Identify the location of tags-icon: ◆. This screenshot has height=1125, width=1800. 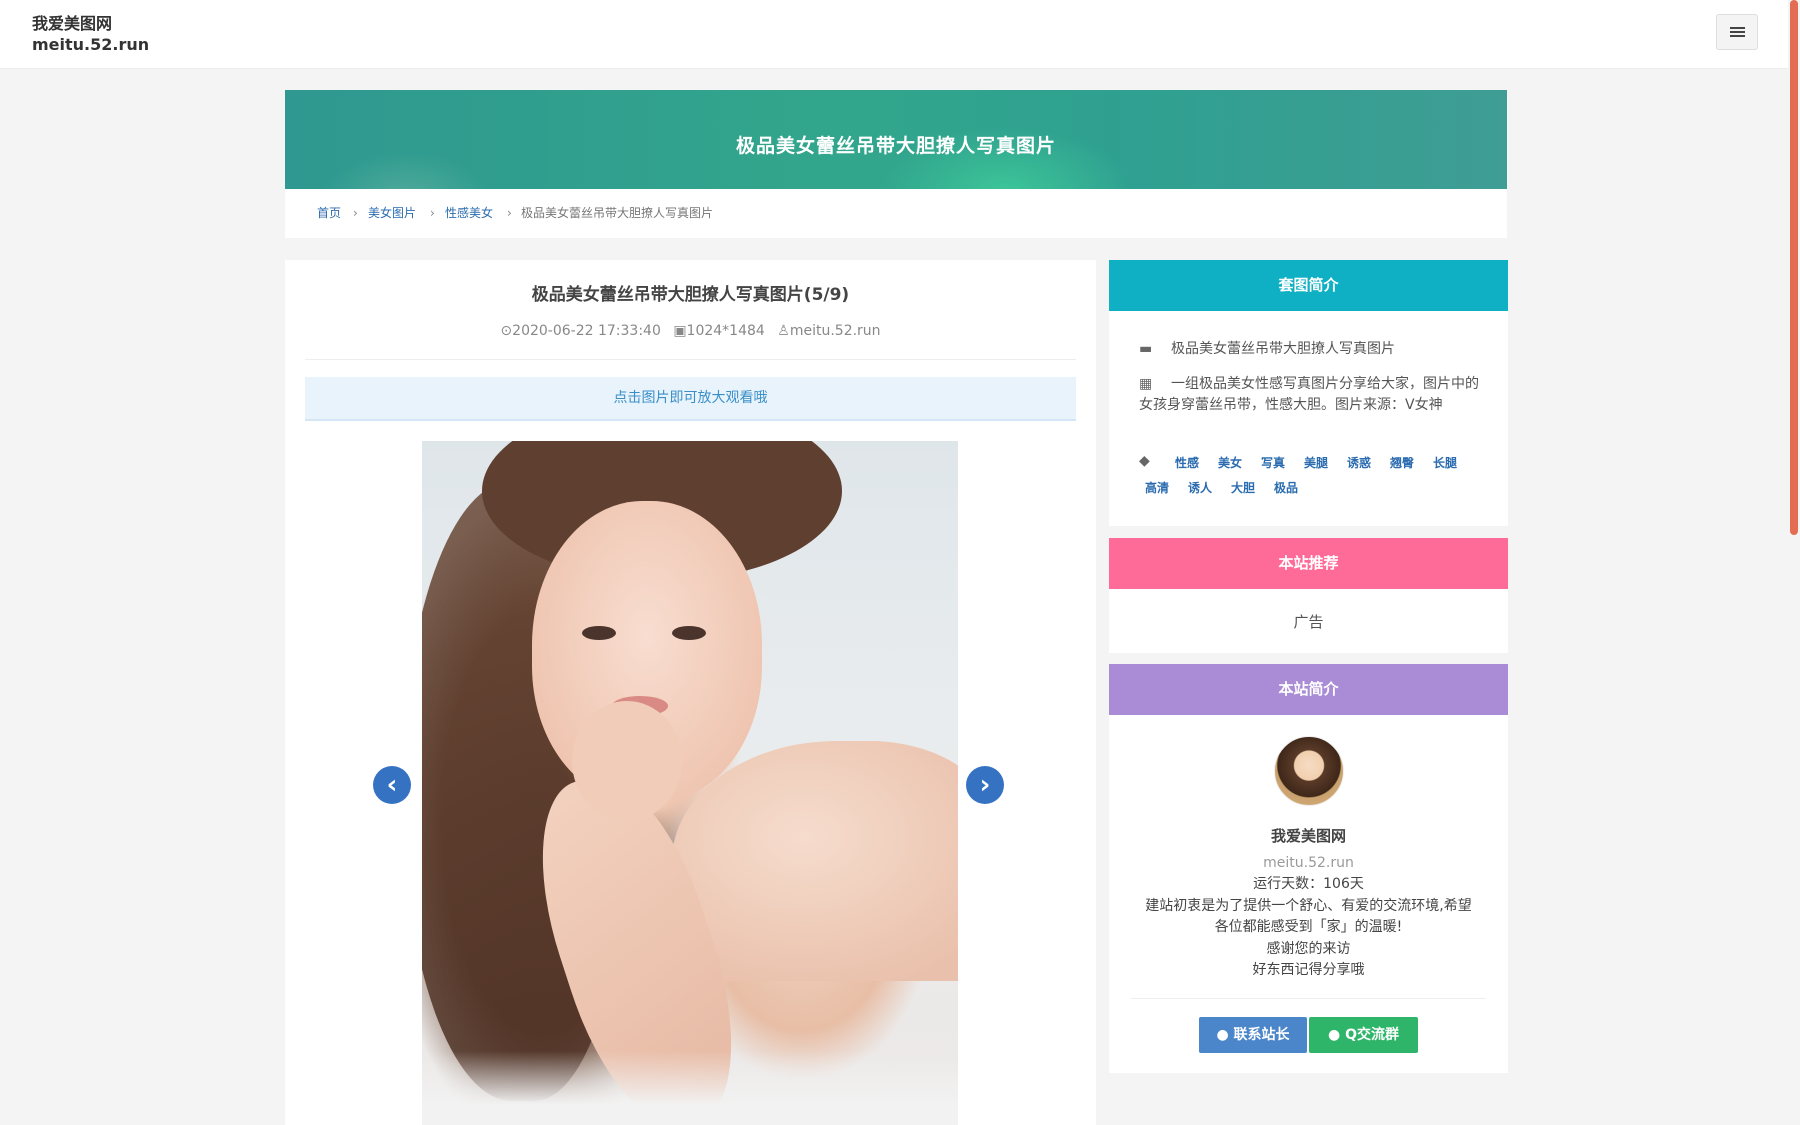
(1144, 461).